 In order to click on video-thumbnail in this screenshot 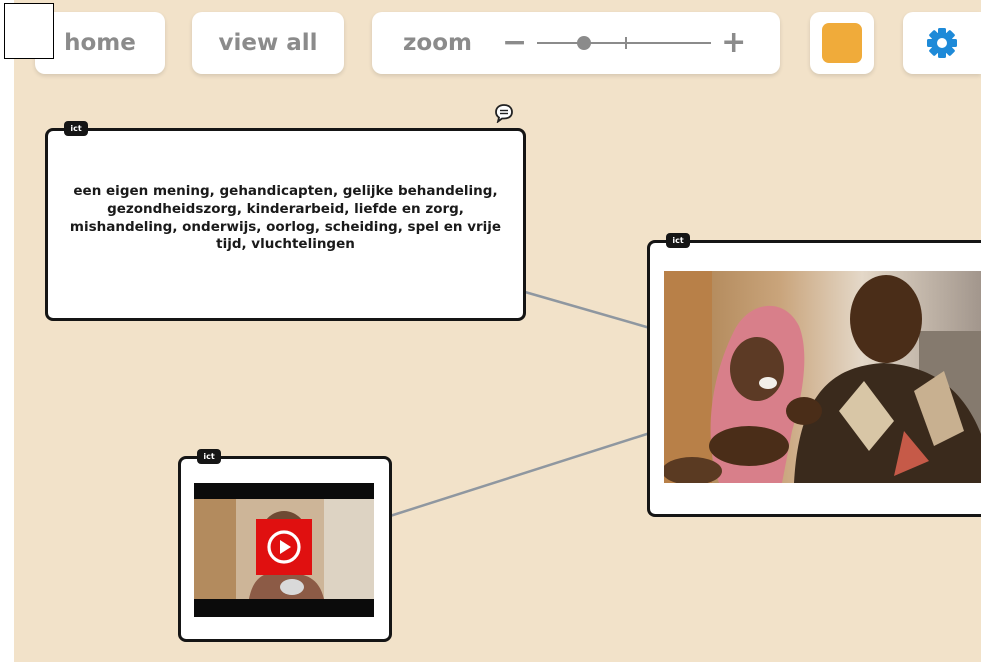, I will do `click(284, 550)`.